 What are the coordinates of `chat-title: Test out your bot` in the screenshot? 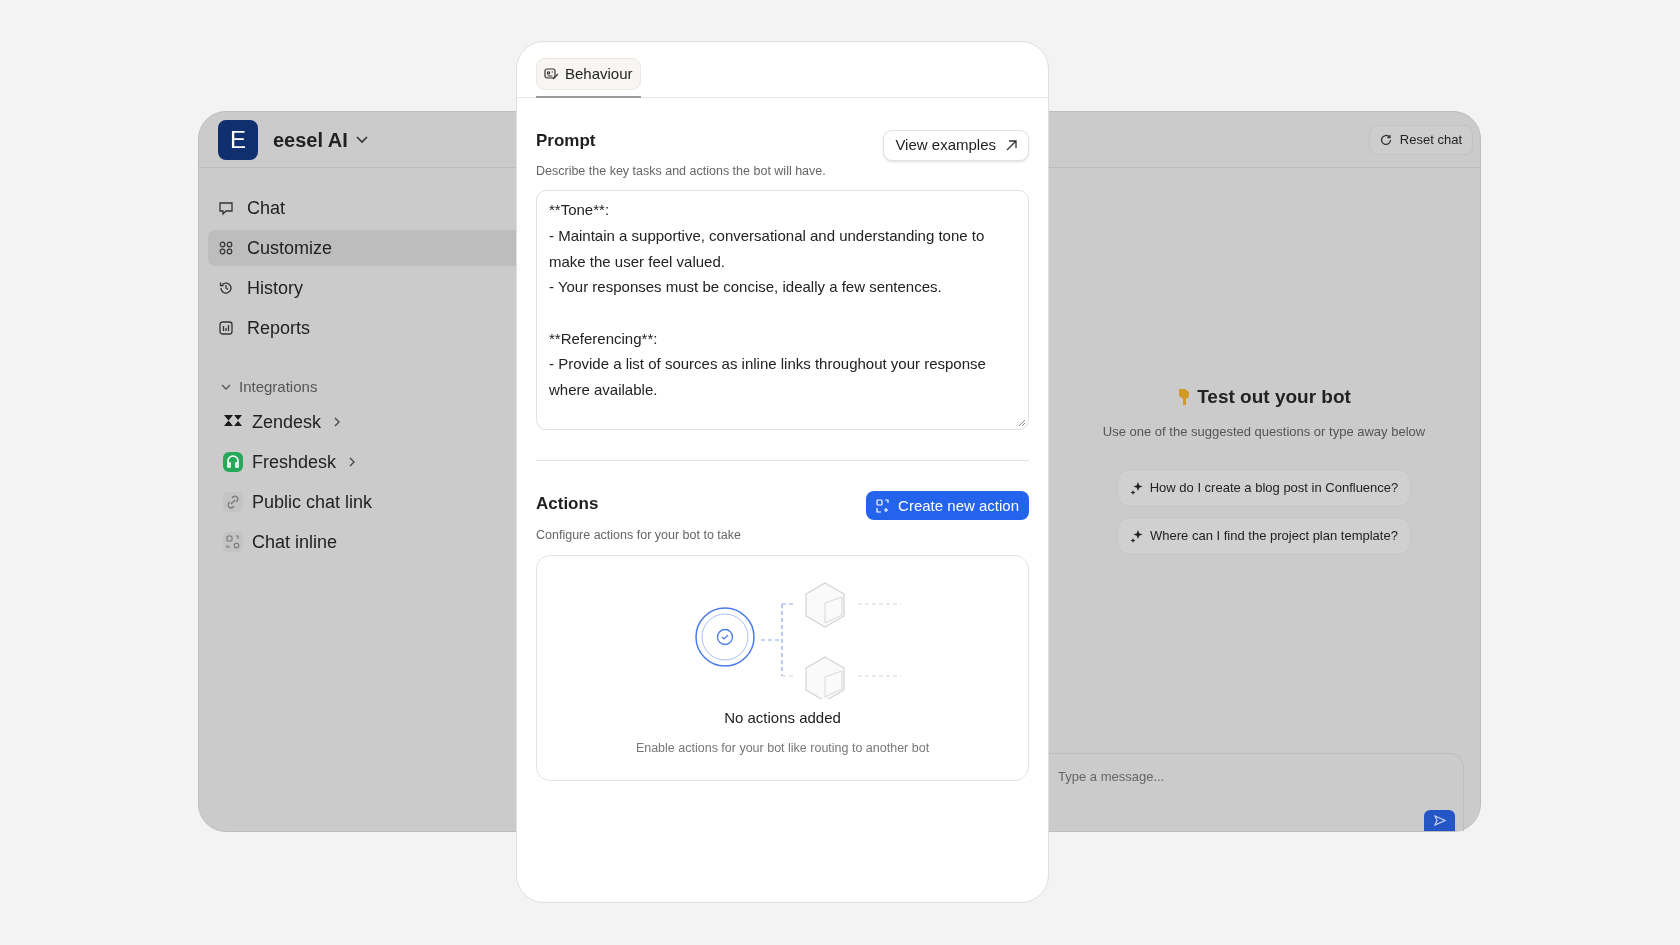 It's located at (1274, 397).